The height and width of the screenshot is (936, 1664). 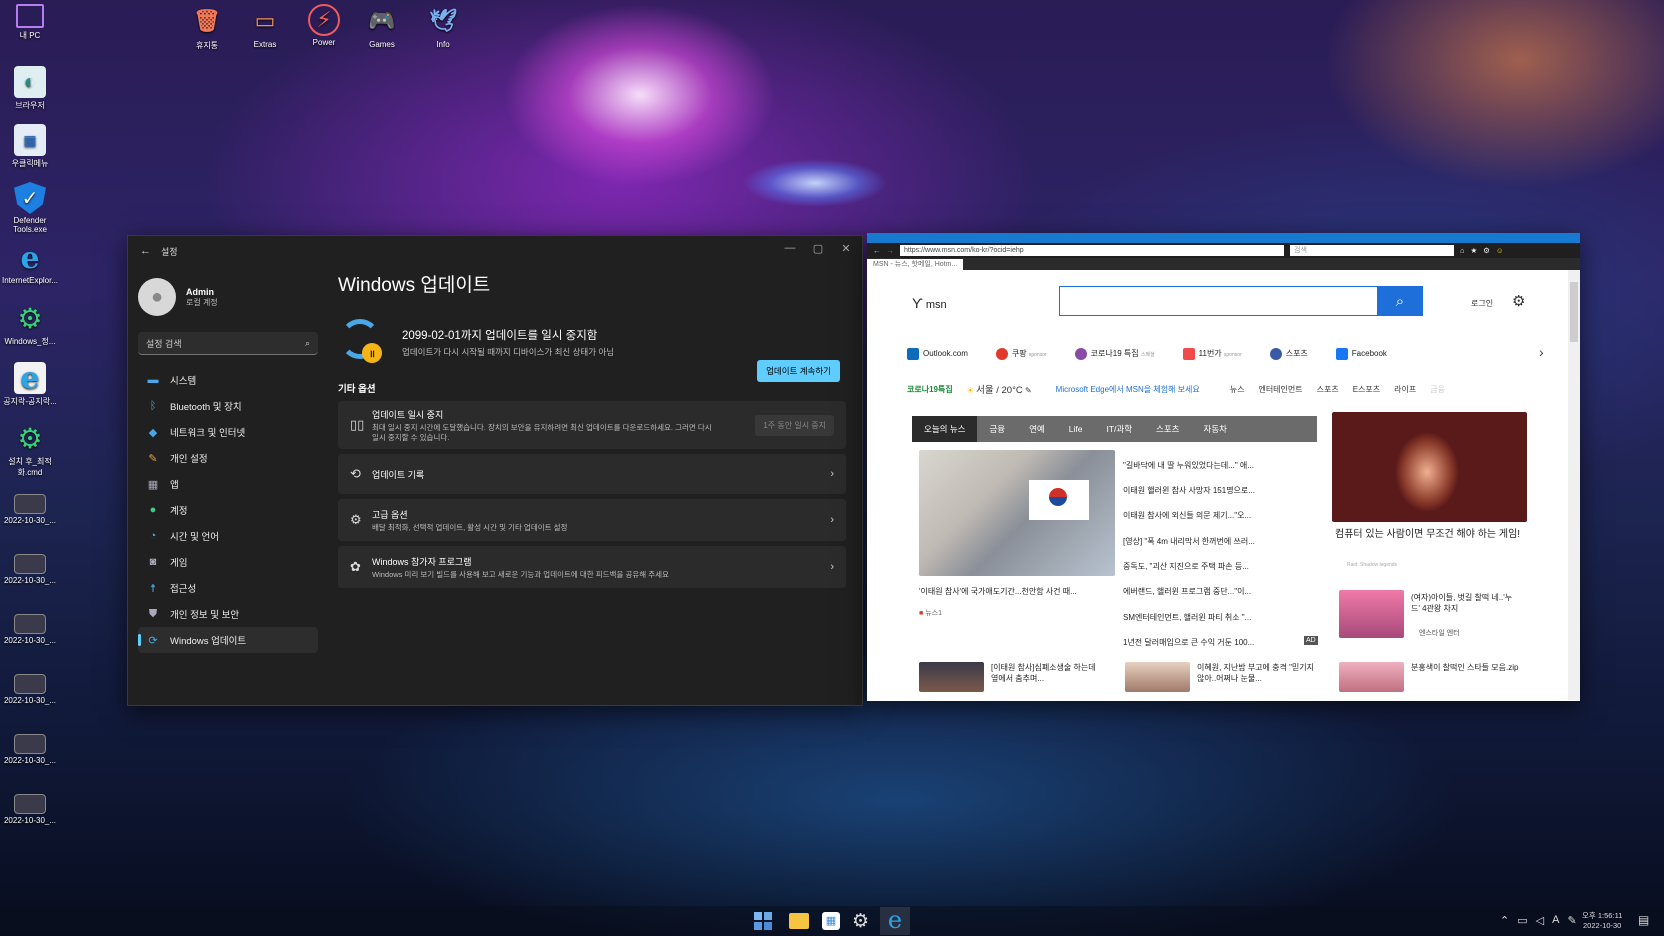 I want to click on desktop-icon-power: ⚡ Power, so click(x=324, y=25).